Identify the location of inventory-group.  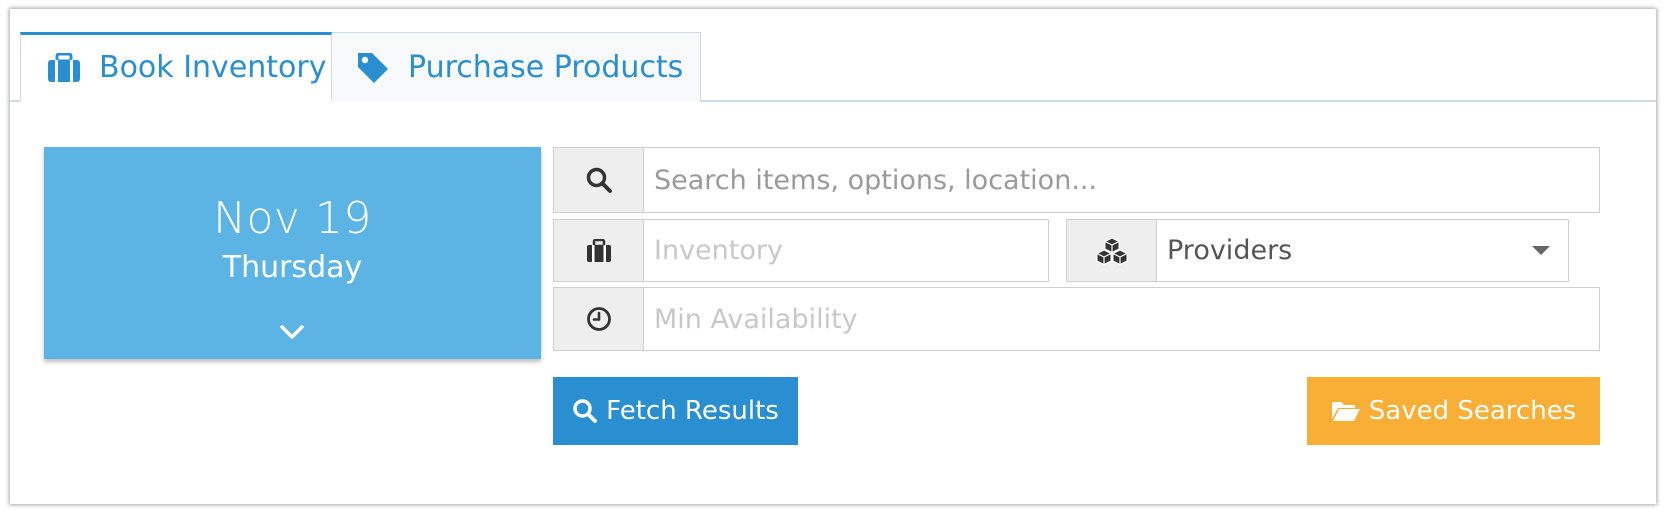
(801, 250).